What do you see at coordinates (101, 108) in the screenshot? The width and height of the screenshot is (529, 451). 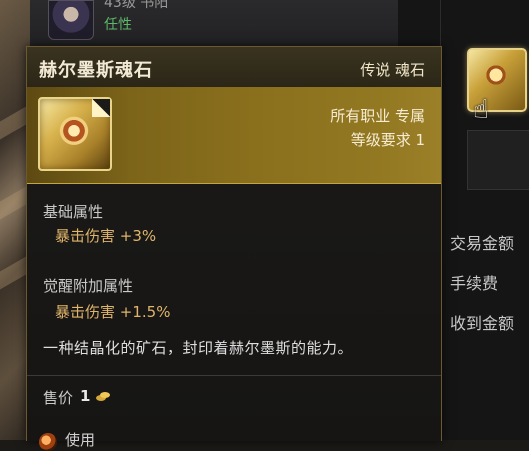 I see `icon-fold` at bounding box center [101, 108].